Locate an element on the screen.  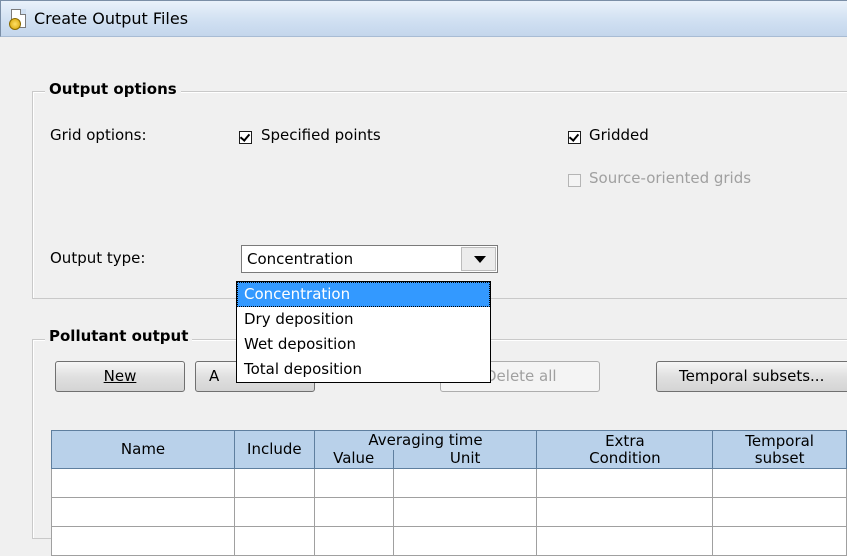
title-bar: Create Output Files is located at coordinates (423, 18).